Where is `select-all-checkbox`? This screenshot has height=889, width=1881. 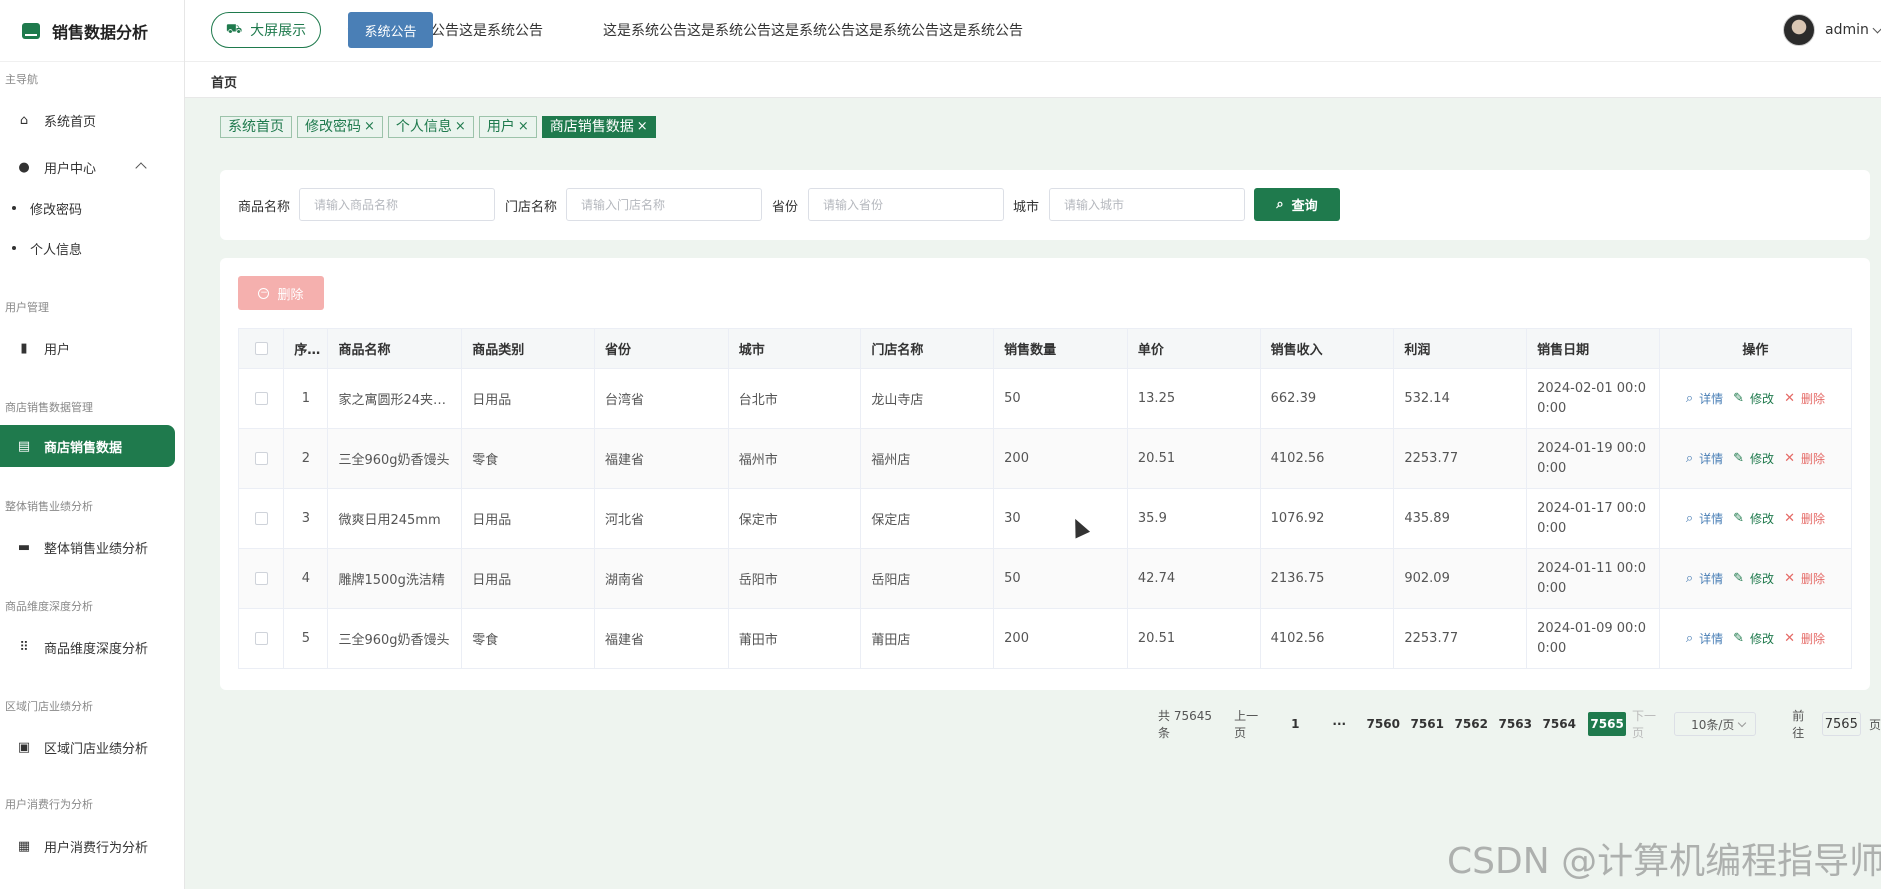
select-all-checkbox is located at coordinates (261, 348).